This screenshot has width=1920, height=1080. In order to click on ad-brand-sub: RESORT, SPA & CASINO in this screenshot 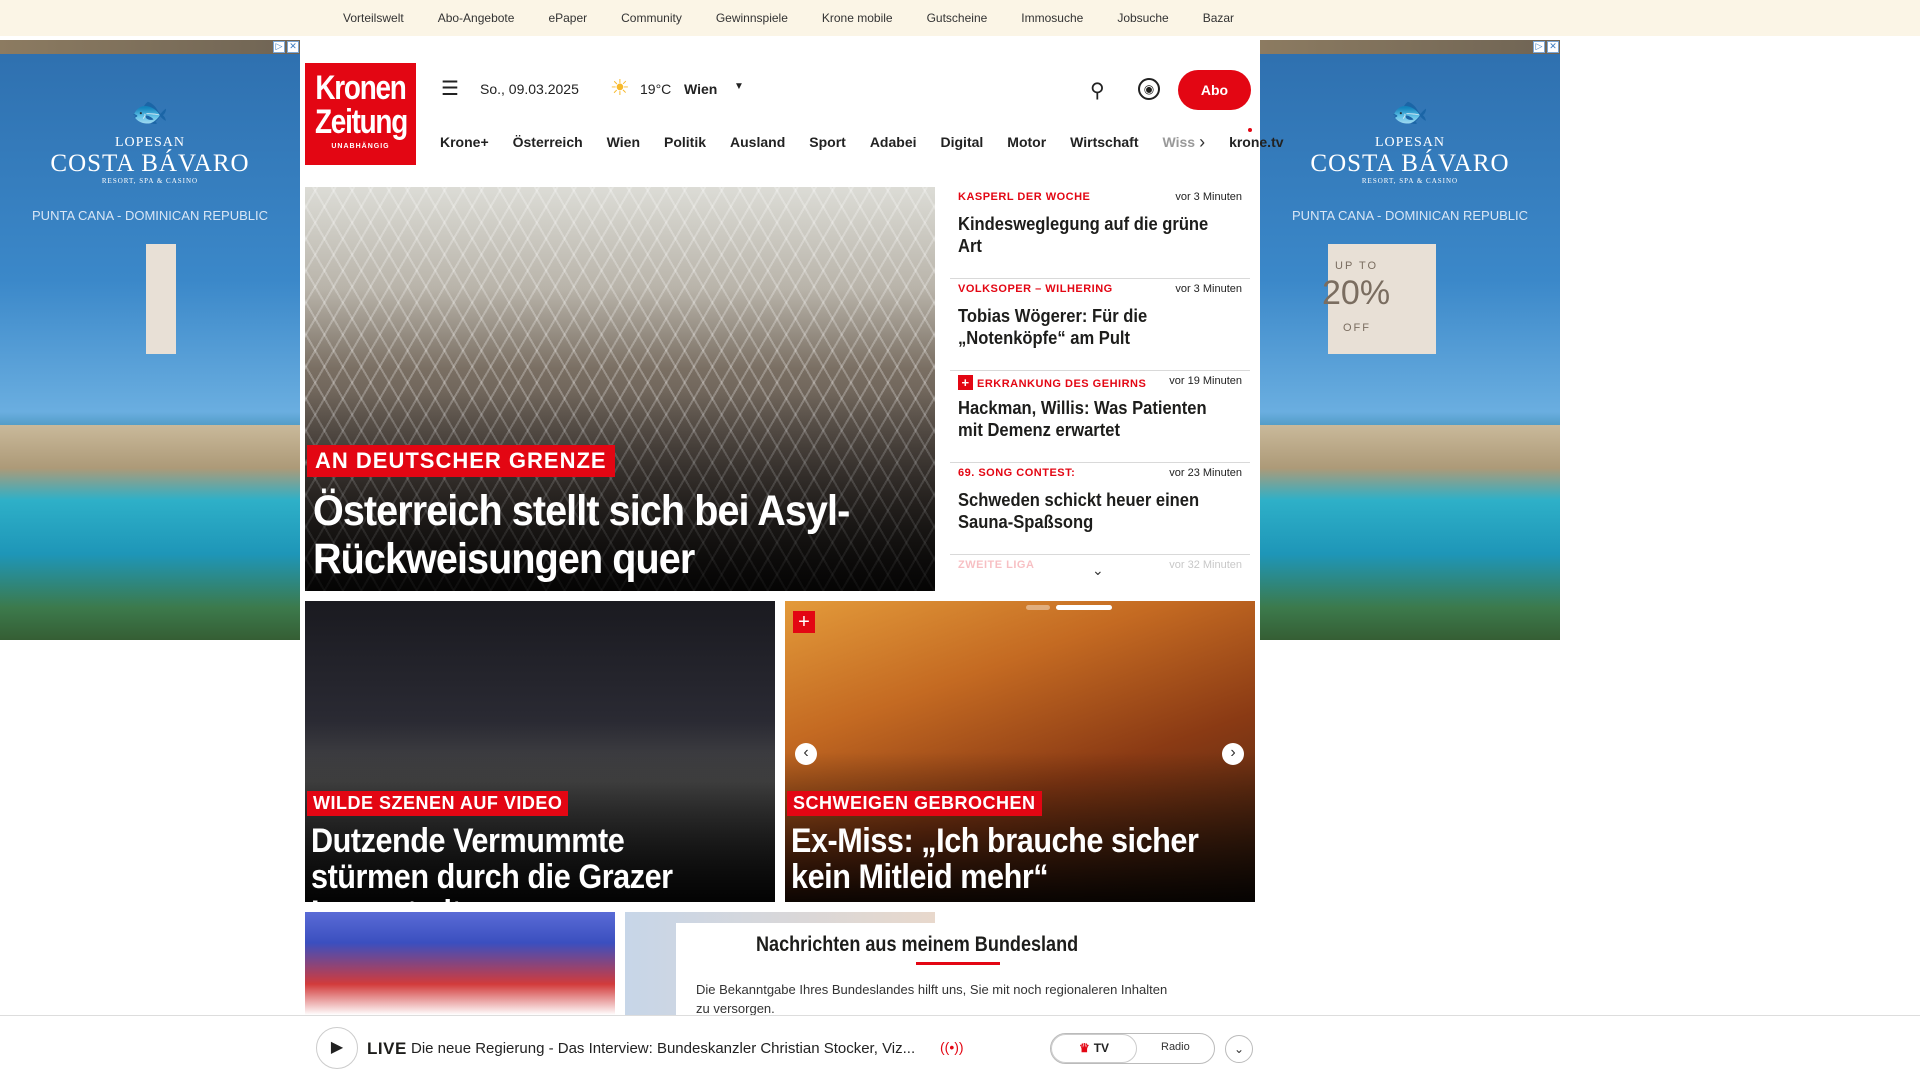, I will do `click(150, 181)`.